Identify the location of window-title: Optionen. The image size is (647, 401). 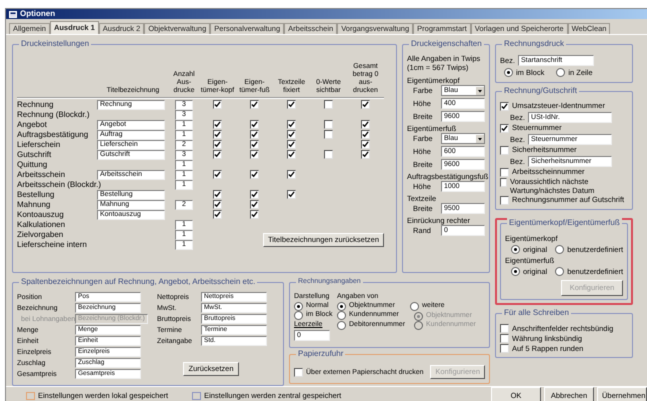
(38, 14).